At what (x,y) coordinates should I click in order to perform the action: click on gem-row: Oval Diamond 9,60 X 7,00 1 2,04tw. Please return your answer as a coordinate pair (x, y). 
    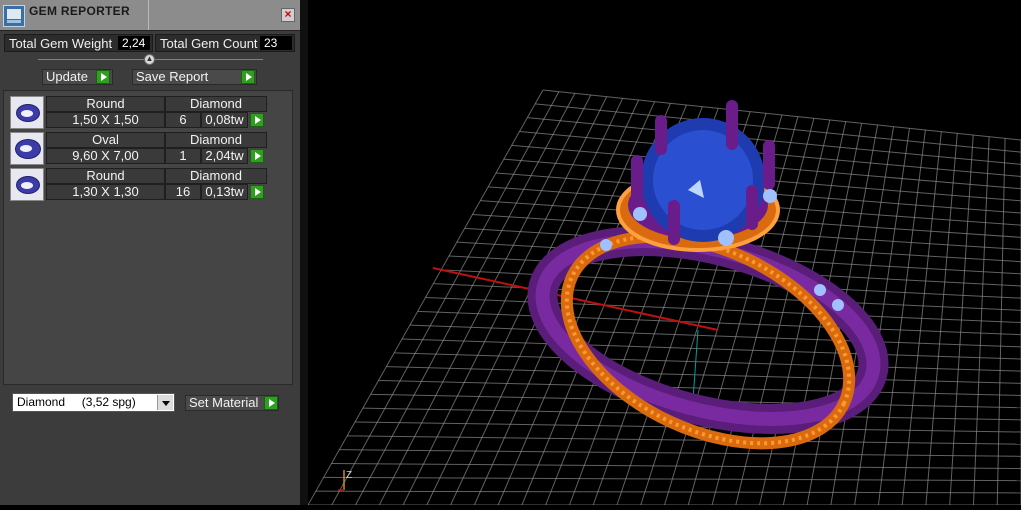
    Looking at the image, I should click on (141, 149).